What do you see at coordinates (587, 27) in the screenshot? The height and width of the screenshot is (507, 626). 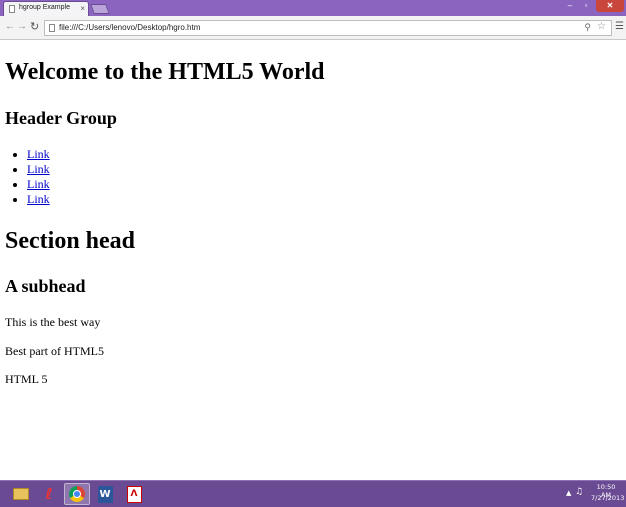 I see `zoom-icon: ⚲` at bounding box center [587, 27].